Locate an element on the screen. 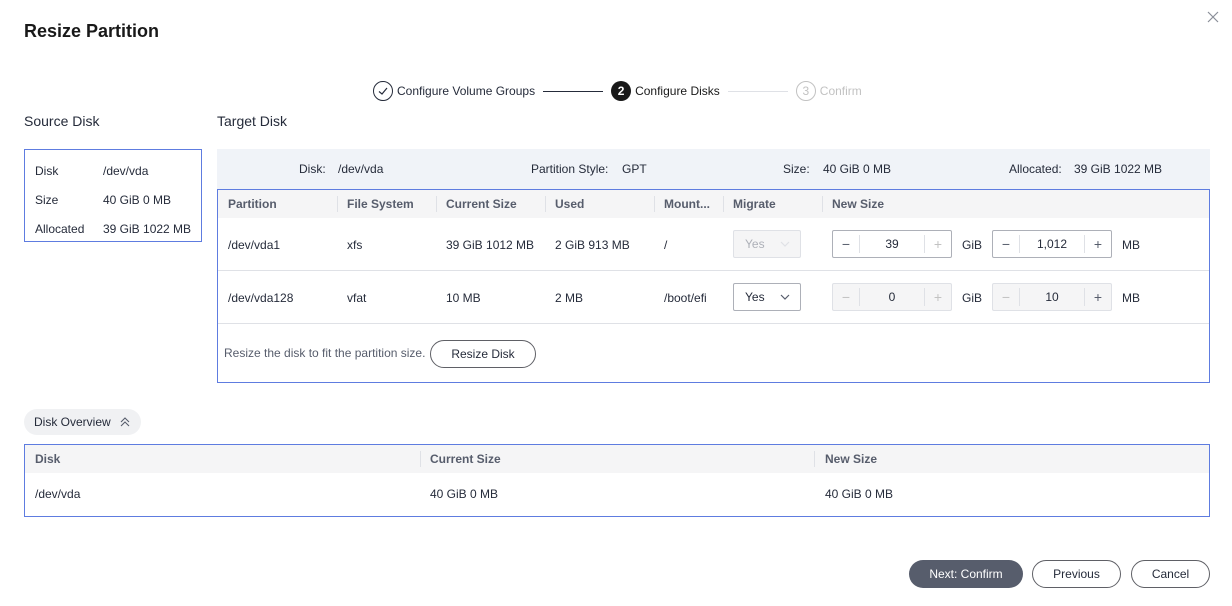 The height and width of the screenshot is (606, 1232). source-row-disk: Disk /dev/vda is located at coordinates (118, 170).